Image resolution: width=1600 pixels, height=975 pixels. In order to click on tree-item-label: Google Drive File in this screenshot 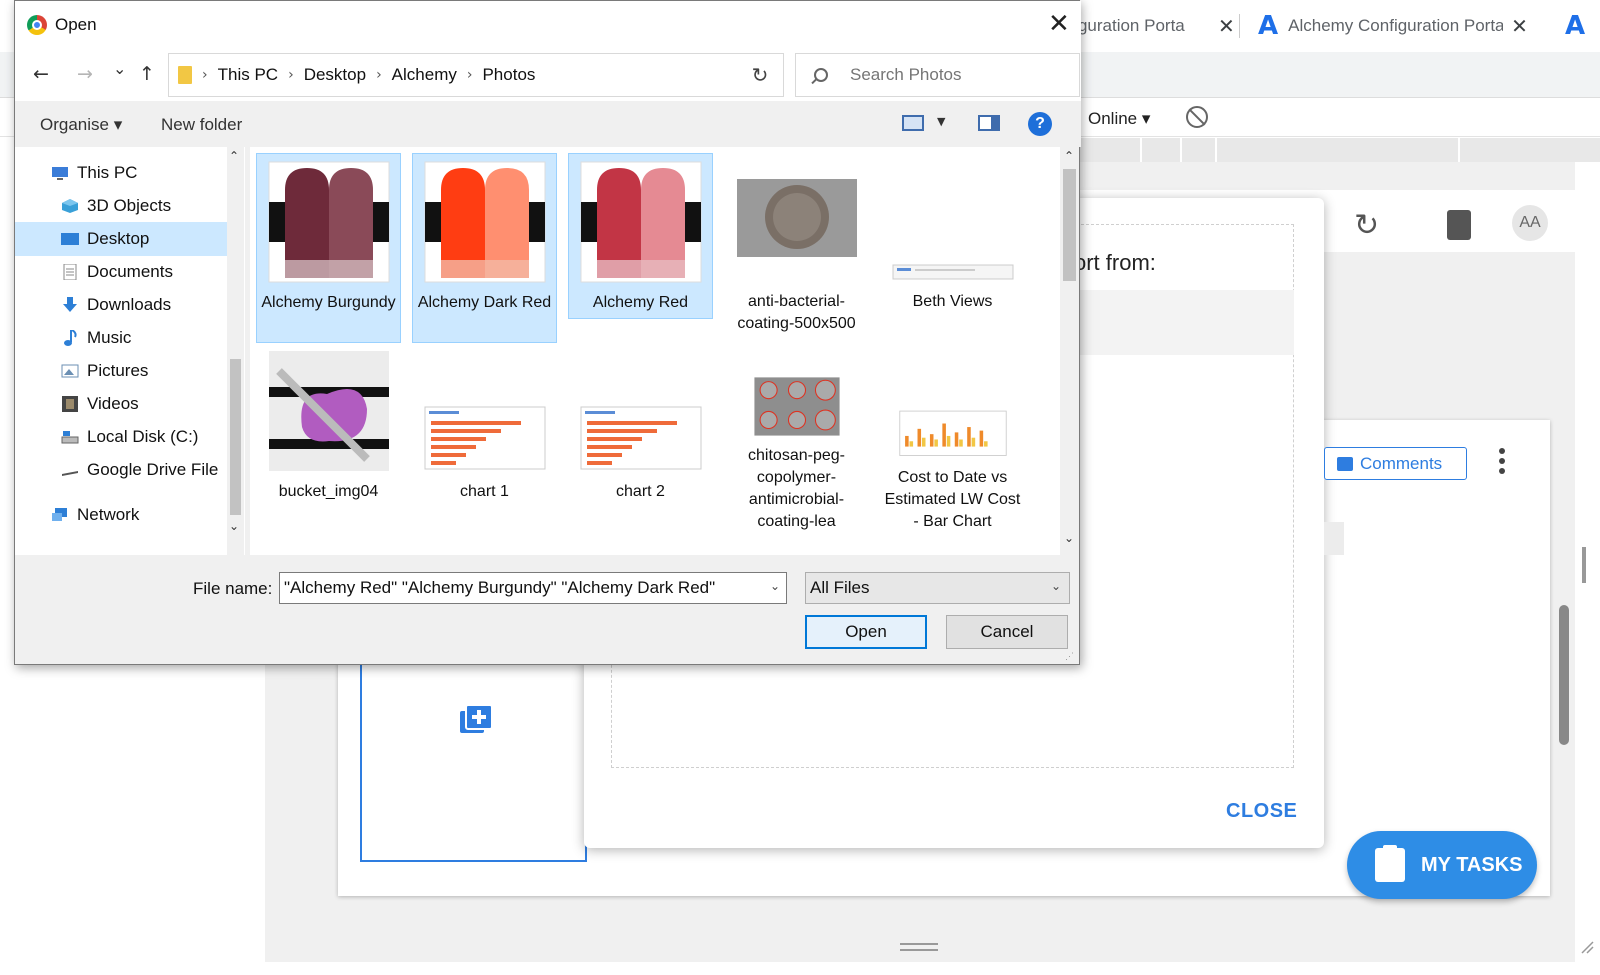, I will do `click(153, 469)`.